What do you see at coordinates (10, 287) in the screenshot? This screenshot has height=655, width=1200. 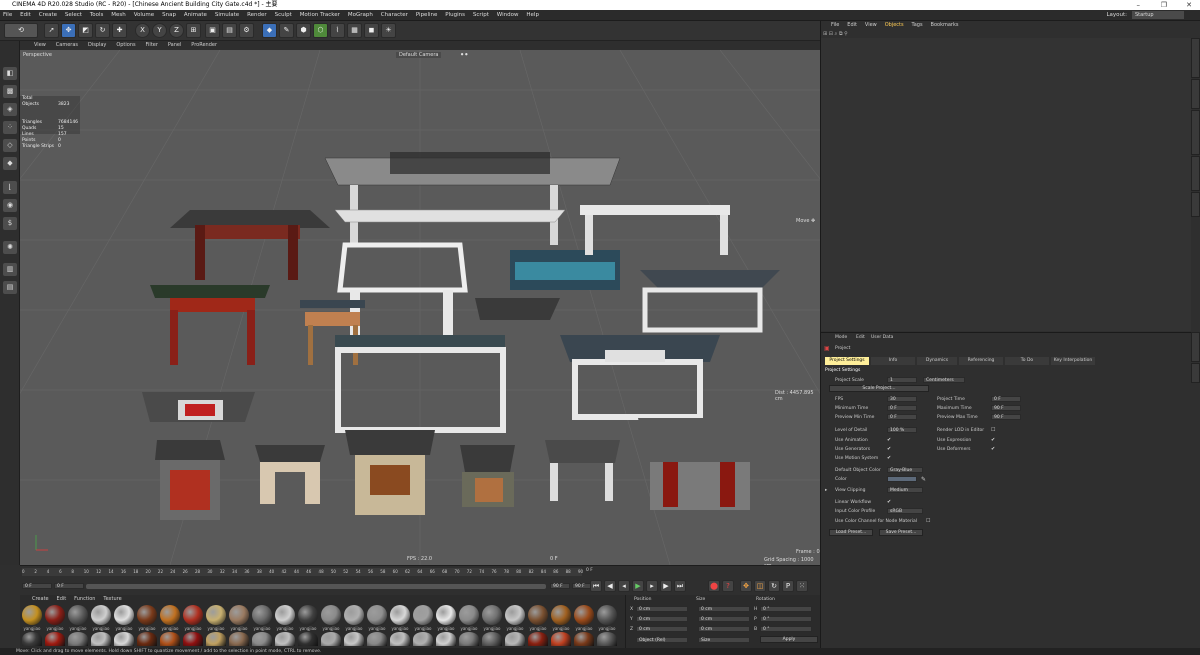 I see `lock-workplane-icon: ▤` at bounding box center [10, 287].